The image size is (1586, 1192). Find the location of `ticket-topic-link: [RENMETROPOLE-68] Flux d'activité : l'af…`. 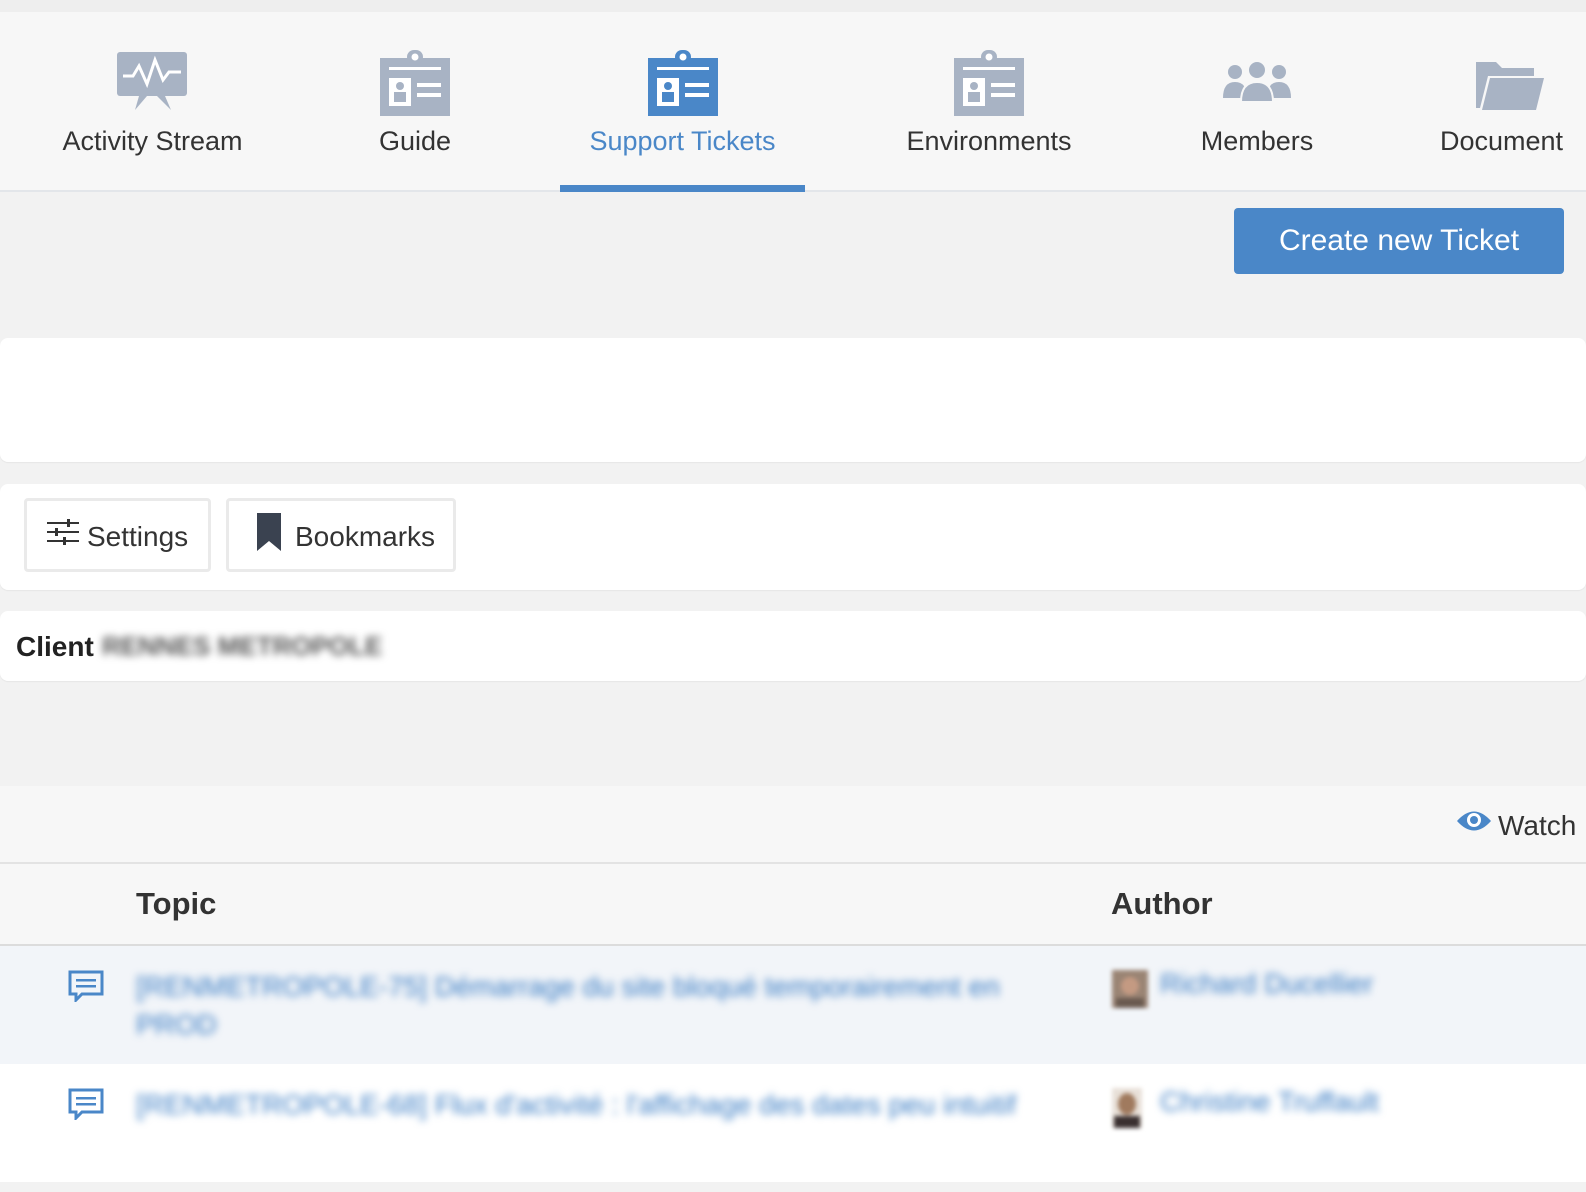

ticket-topic-link: [RENMETROPOLE-68] Flux d'activité : l'af… is located at coordinates (611, 1105).